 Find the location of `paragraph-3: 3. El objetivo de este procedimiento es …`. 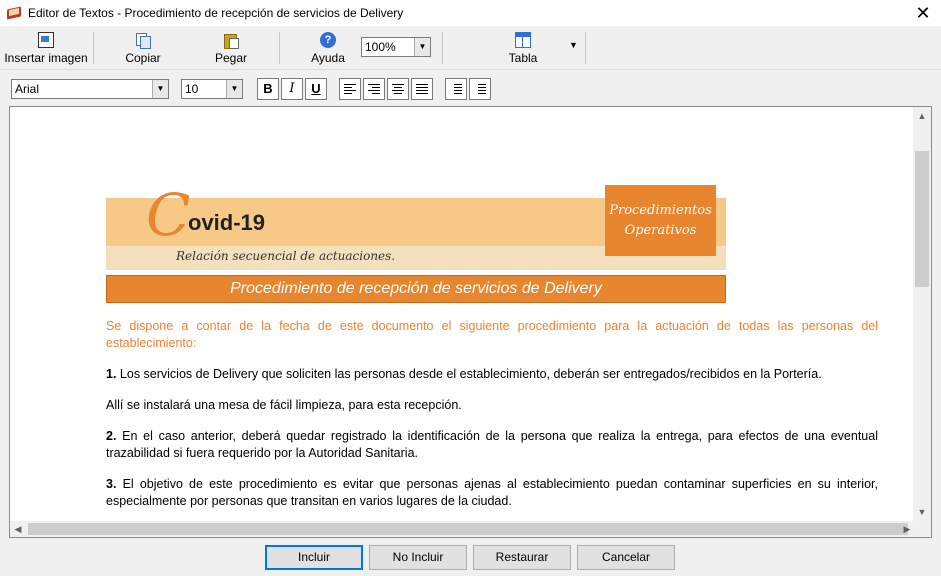

paragraph-3: 3. El objetivo de este procedimiento es … is located at coordinates (492, 493).